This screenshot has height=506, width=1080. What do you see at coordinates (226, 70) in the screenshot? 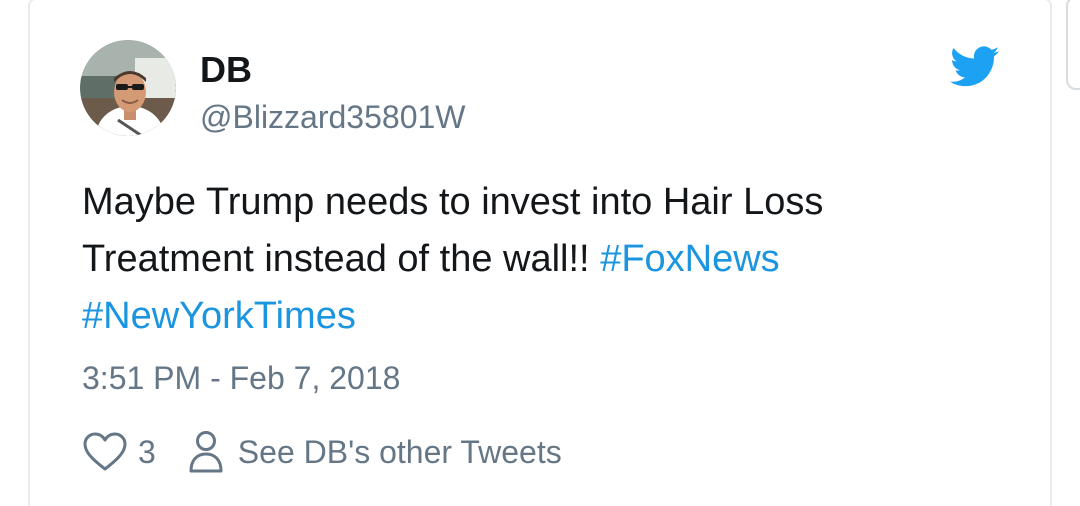
I see `author-display-name: DB` at bounding box center [226, 70].